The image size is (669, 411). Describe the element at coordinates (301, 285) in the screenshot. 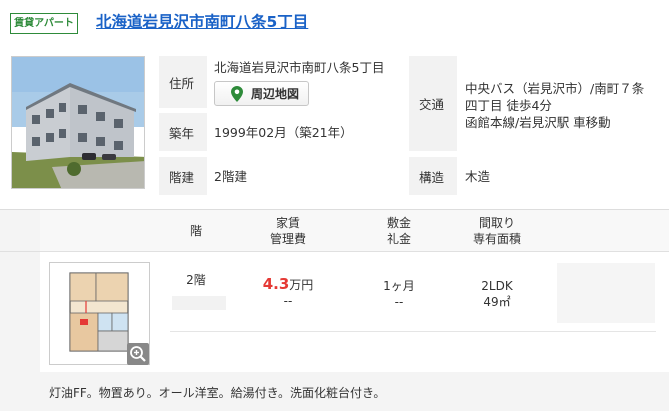

I see `rent-unit: 万円` at that location.